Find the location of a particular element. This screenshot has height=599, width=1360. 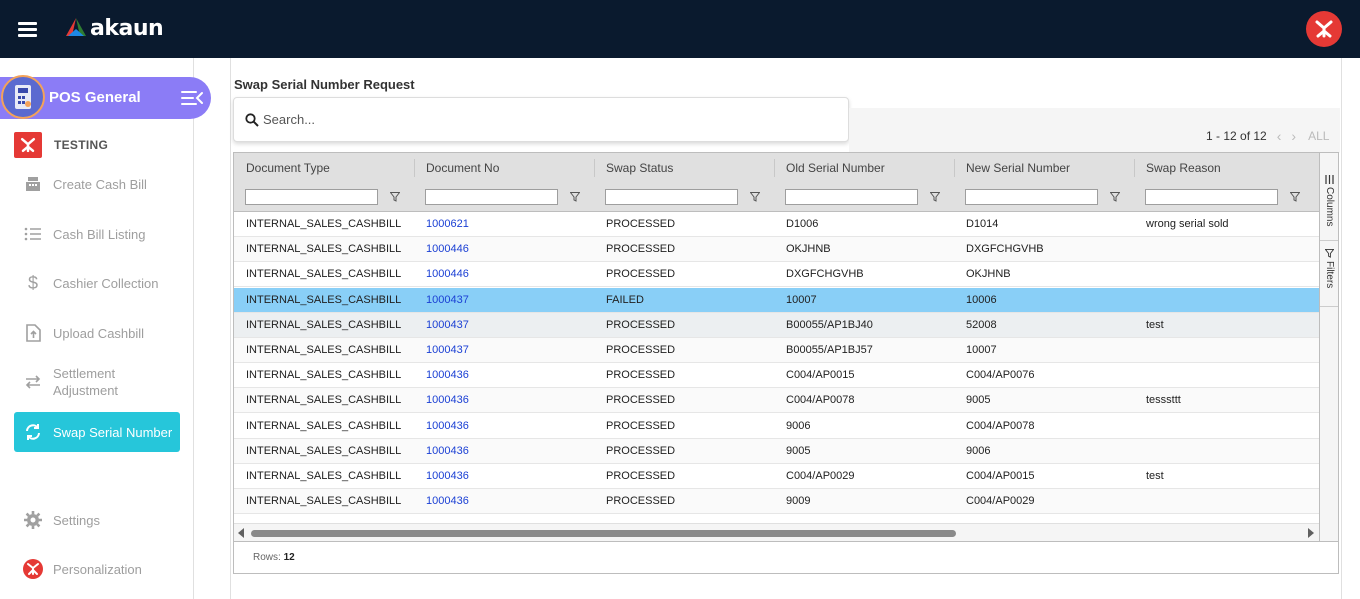

scroll-right-icon is located at coordinates (1311, 533).